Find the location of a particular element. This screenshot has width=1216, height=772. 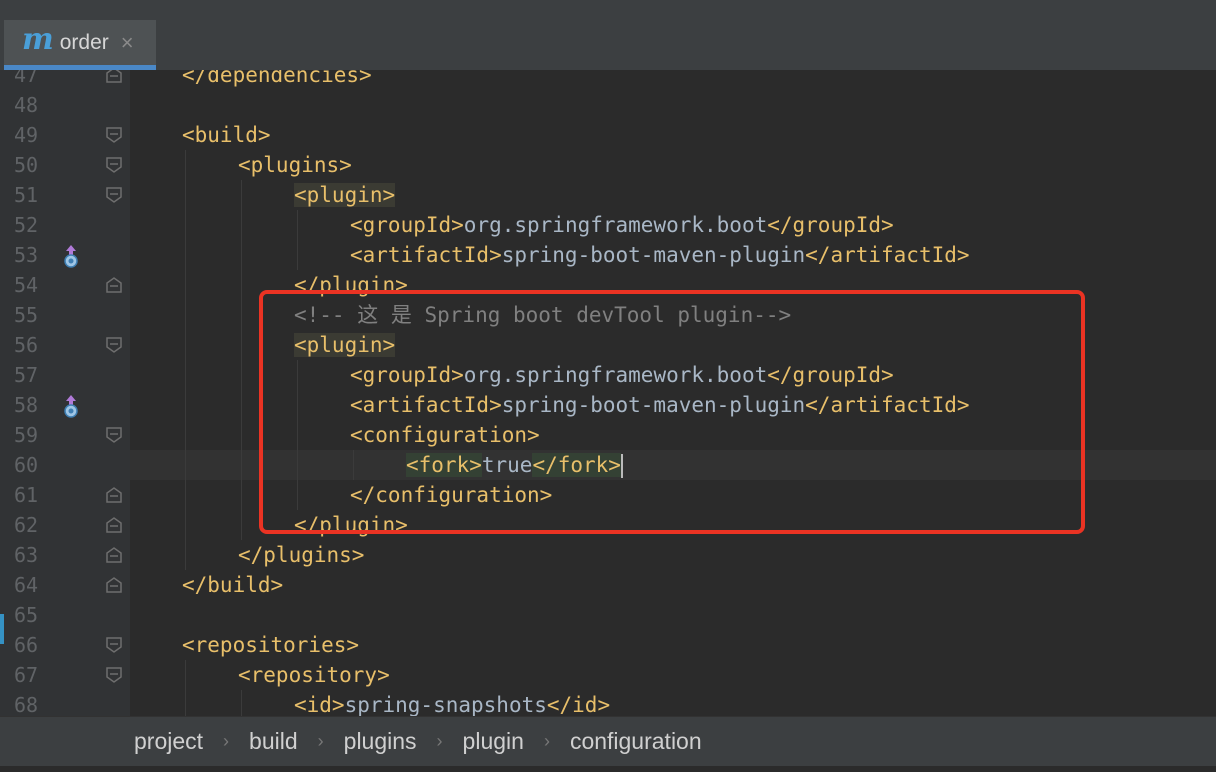

code-line: 55 <!-- 这 是 Spring boot devTool plugin--> is located at coordinates (608, 315).